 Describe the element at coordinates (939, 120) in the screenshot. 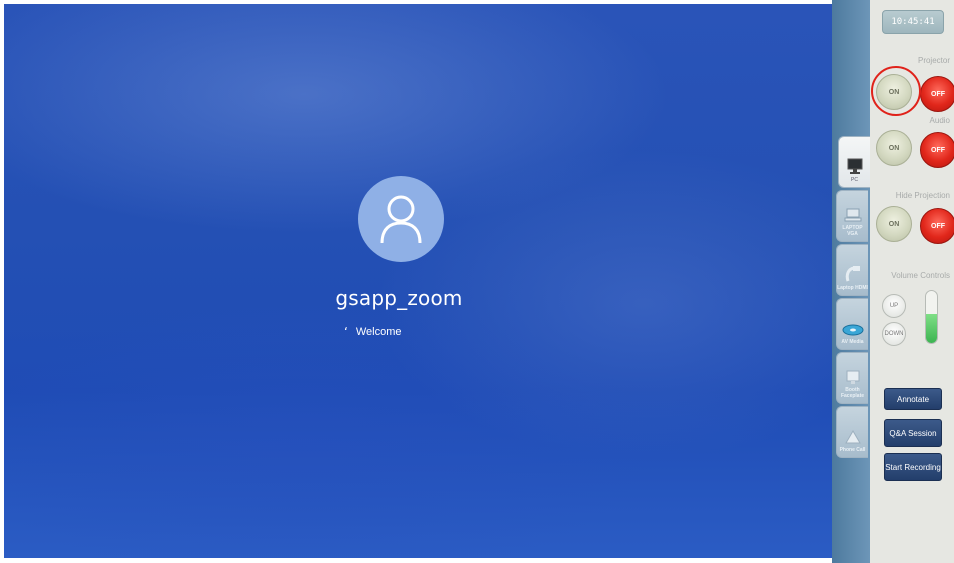

I see `audio-label: Audio` at that location.